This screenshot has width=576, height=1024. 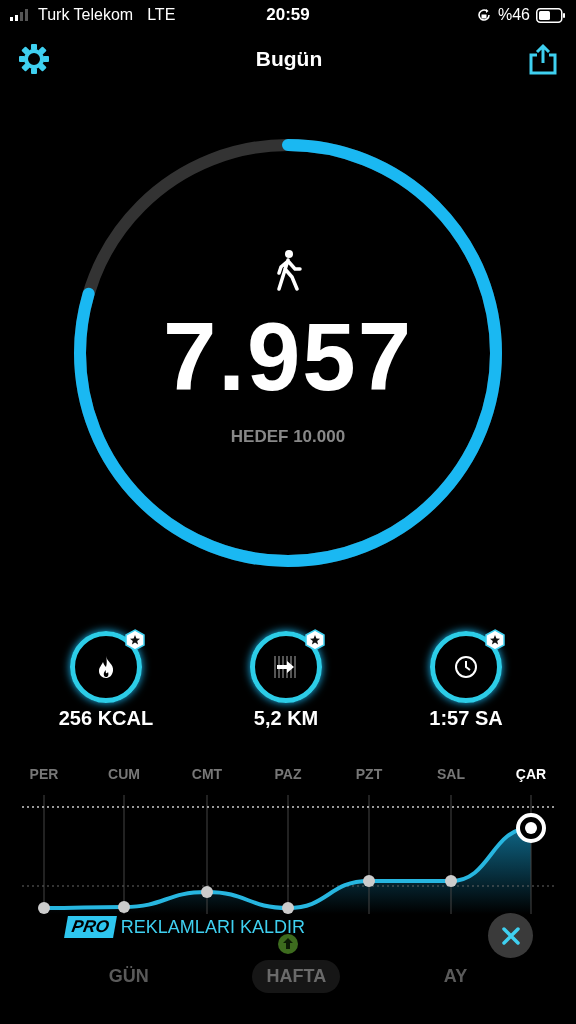 What do you see at coordinates (288, 437) in the screenshot?
I see `step-goal: HEDEF 10.000` at bounding box center [288, 437].